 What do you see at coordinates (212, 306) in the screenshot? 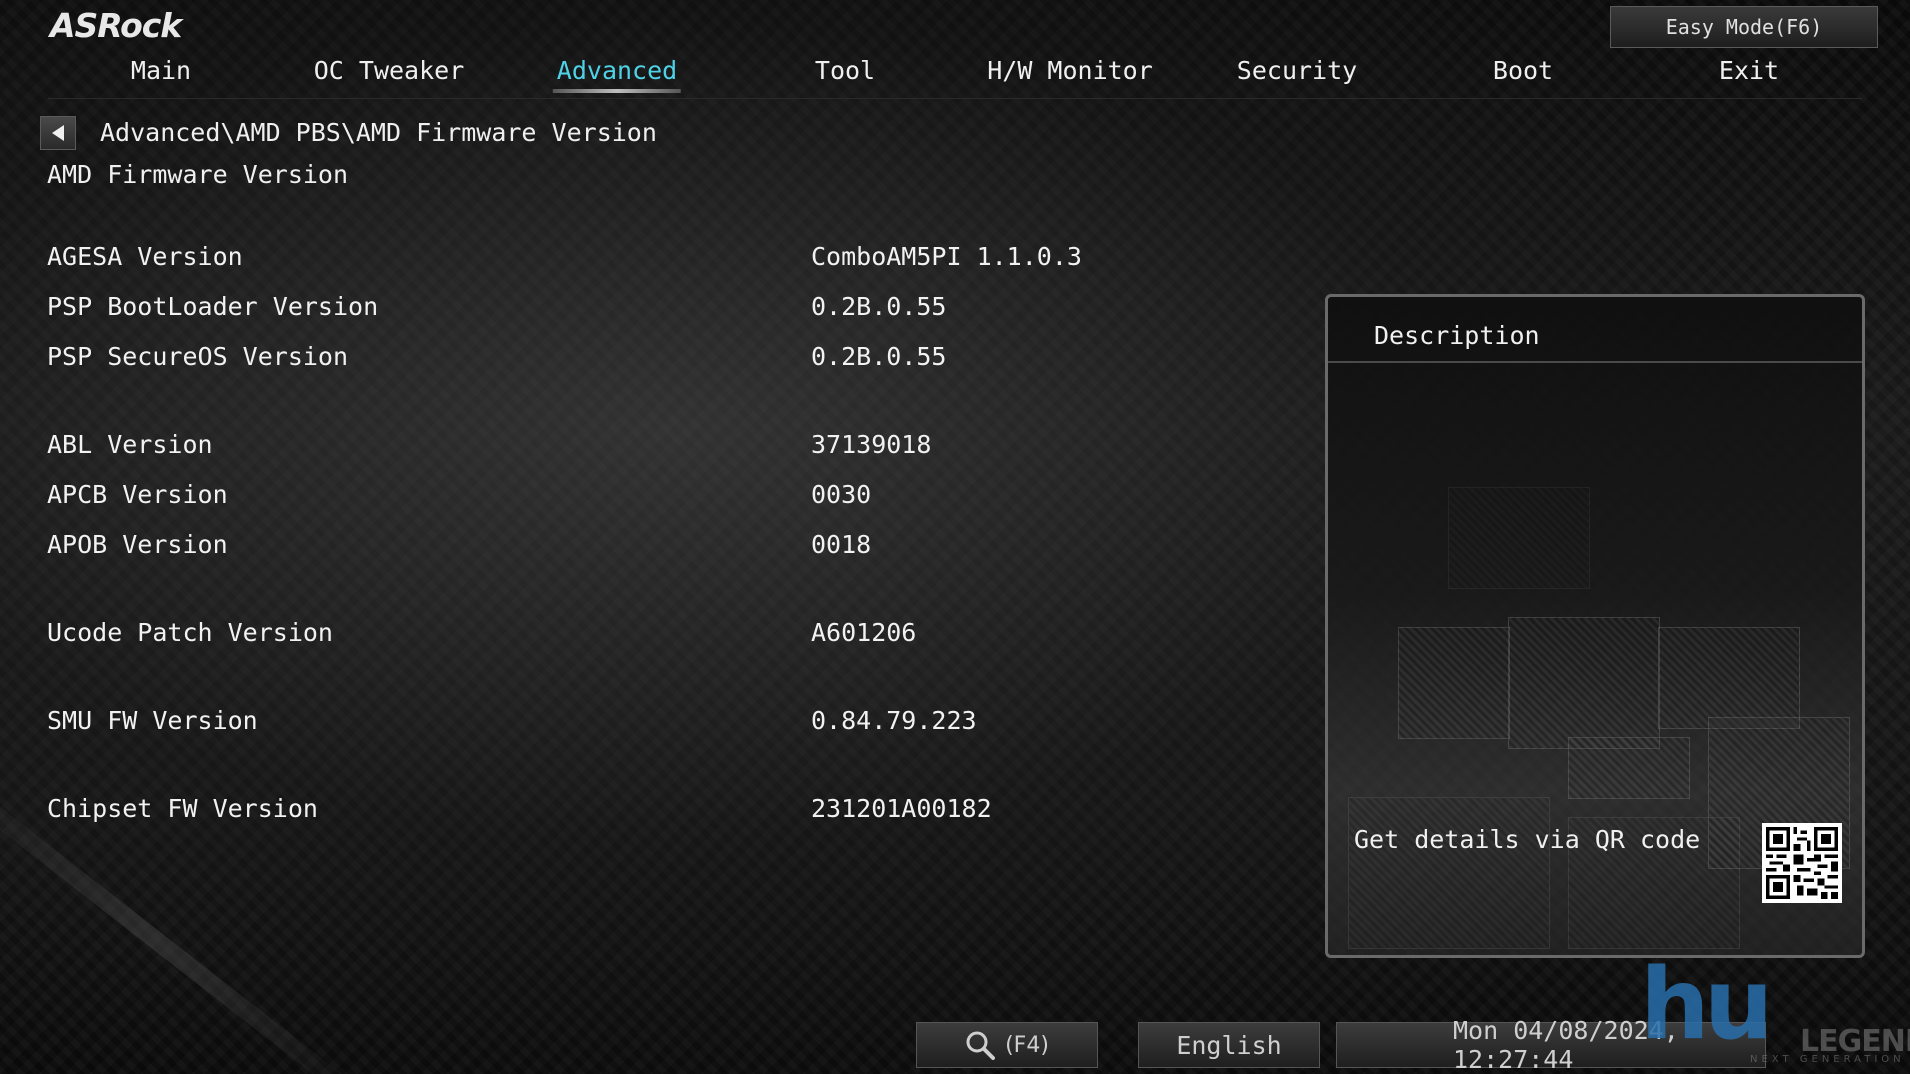
I see `row-label-psp-bootloader: PSP BootLoader Version` at bounding box center [212, 306].